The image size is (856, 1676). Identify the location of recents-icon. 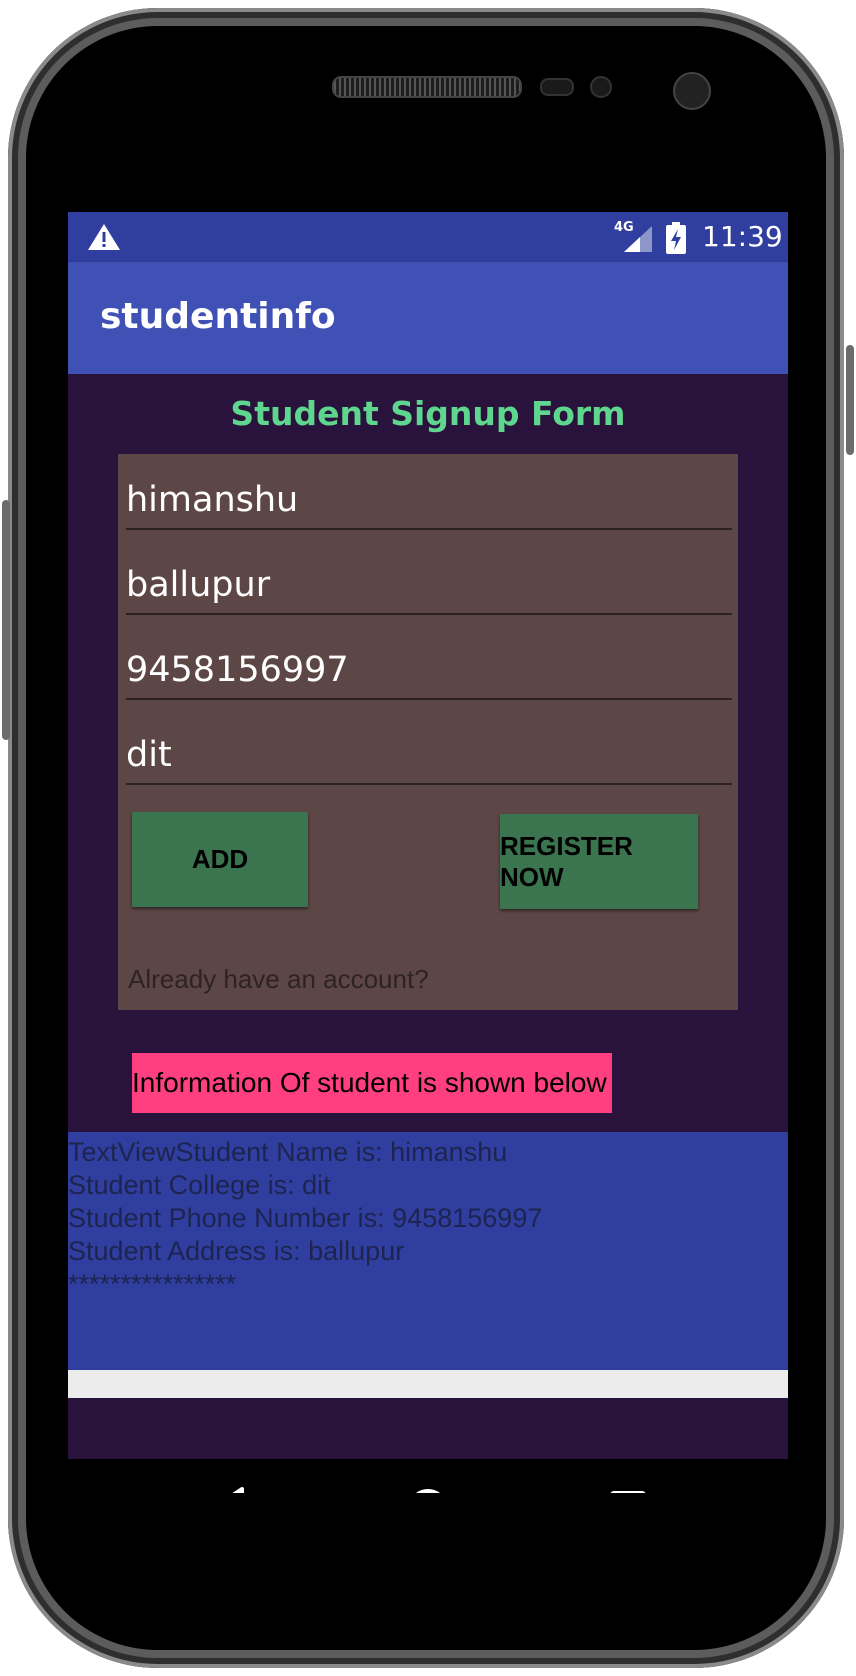
(628, 1488).